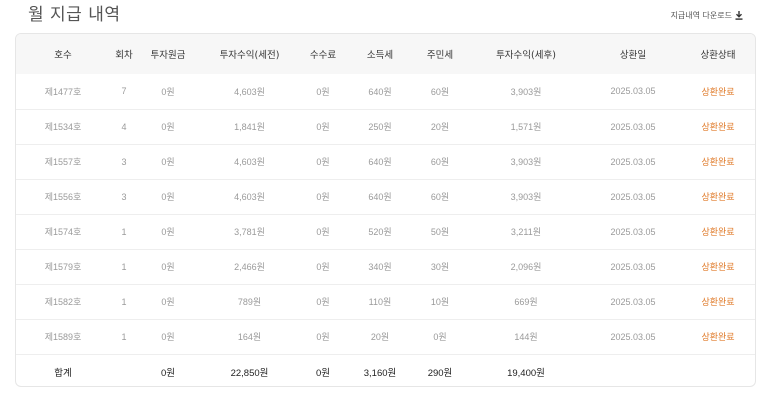 The image size is (773, 400). What do you see at coordinates (701, 15) in the screenshot?
I see `download-label: 지급내역 다운로드` at bounding box center [701, 15].